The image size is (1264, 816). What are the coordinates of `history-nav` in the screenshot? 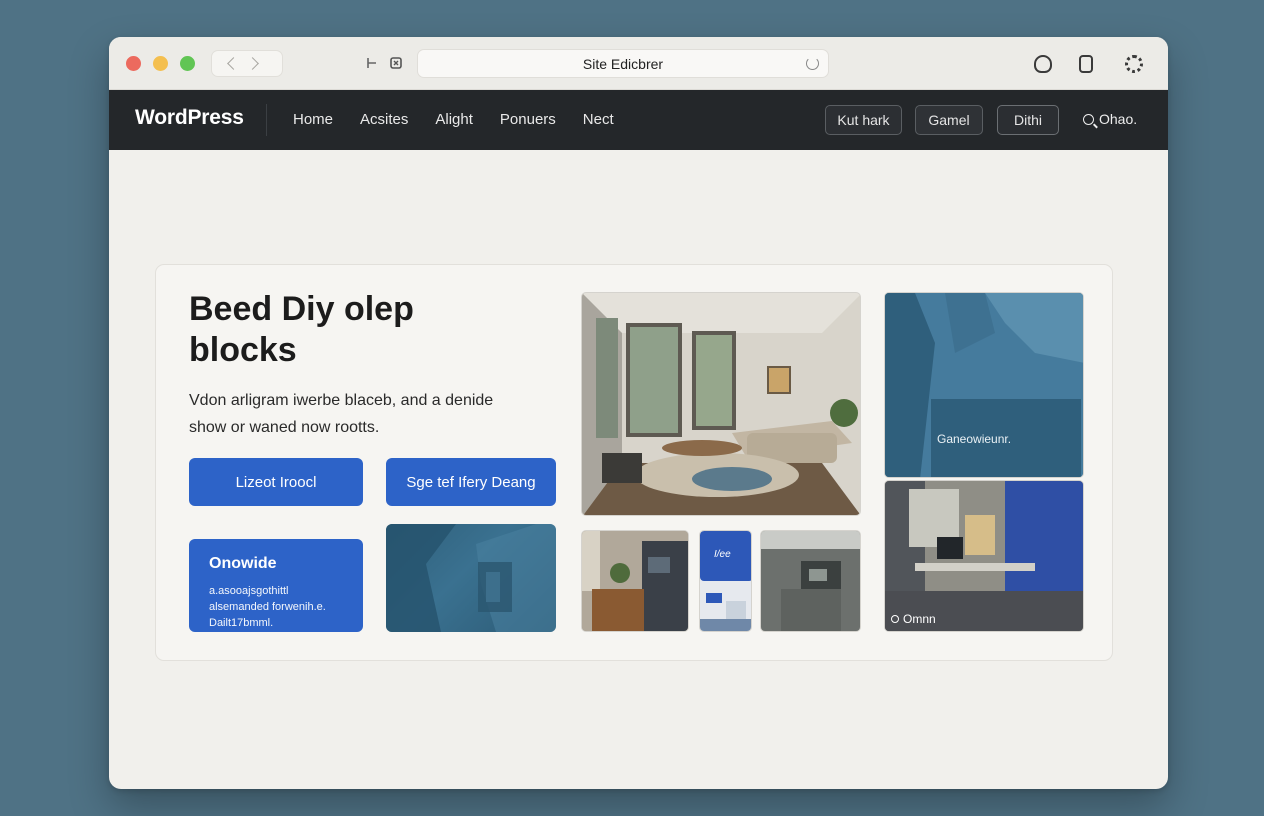 It's located at (247, 63).